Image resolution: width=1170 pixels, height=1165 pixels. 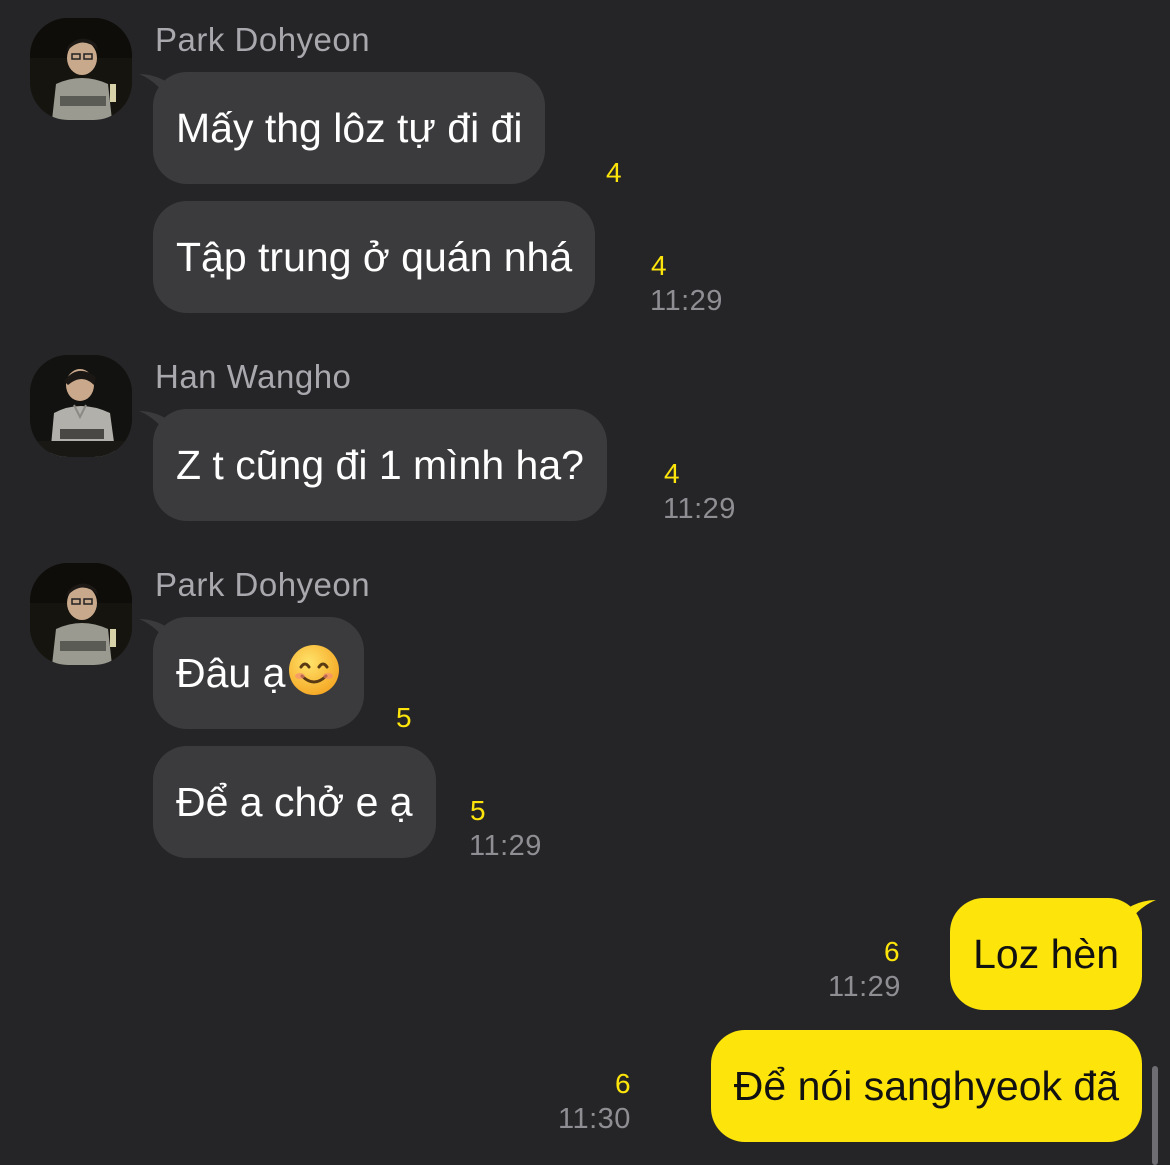 I want to click on message-text: Để nói sanghyeok đã, so click(x=926, y=1086).